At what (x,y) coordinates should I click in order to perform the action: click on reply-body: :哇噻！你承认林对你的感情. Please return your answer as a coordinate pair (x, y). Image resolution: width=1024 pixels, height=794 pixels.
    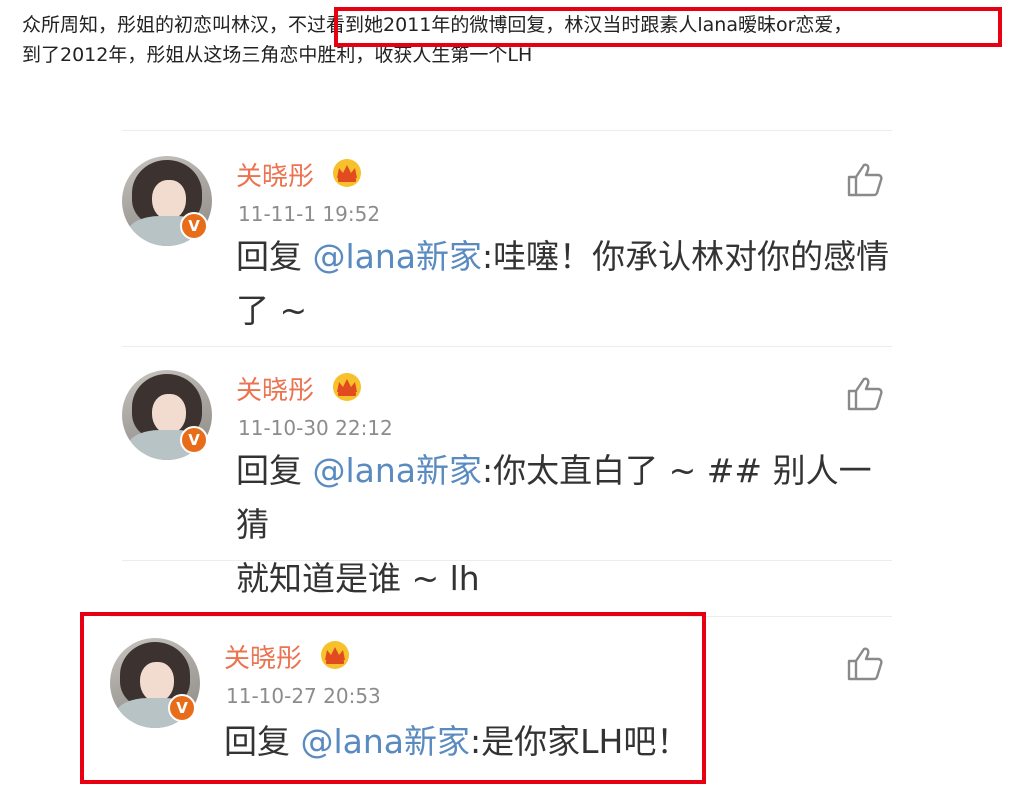
    Looking at the image, I should click on (686, 256).